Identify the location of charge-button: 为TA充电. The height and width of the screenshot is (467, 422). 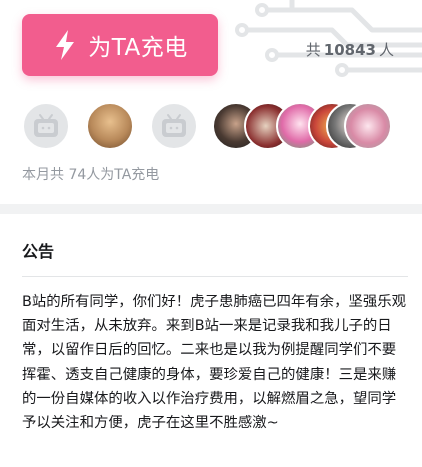
(120, 45).